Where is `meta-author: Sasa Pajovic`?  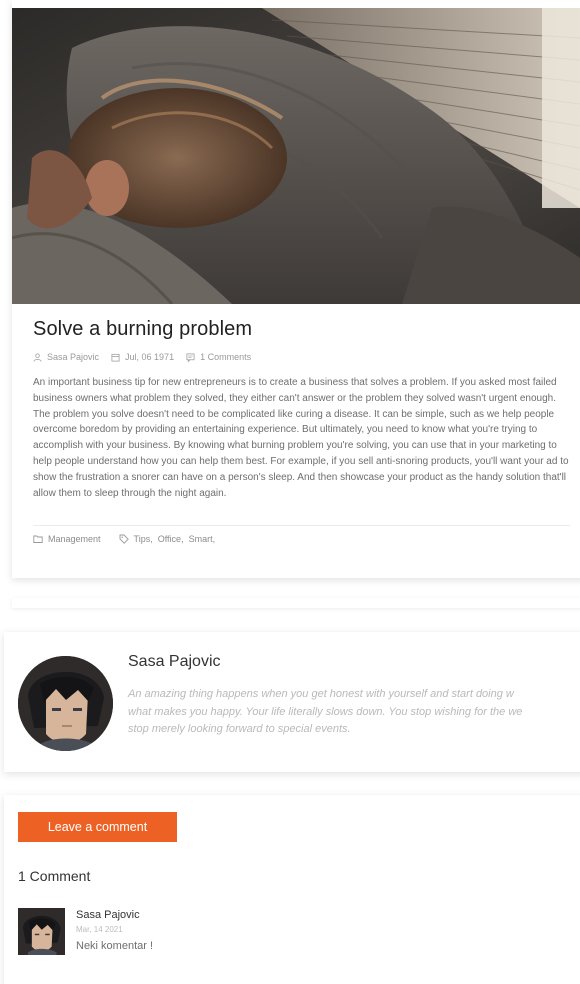
meta-author: Sasa Pajovic is located at coordinates (66, 357).